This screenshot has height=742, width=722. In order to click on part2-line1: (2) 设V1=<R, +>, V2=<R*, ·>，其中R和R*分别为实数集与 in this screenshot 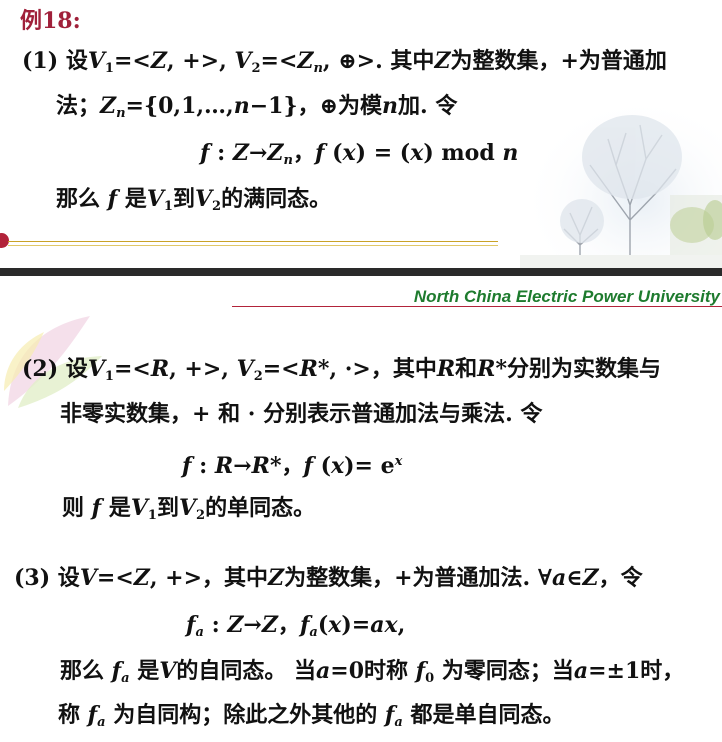, I will do `click(341, 370)`.